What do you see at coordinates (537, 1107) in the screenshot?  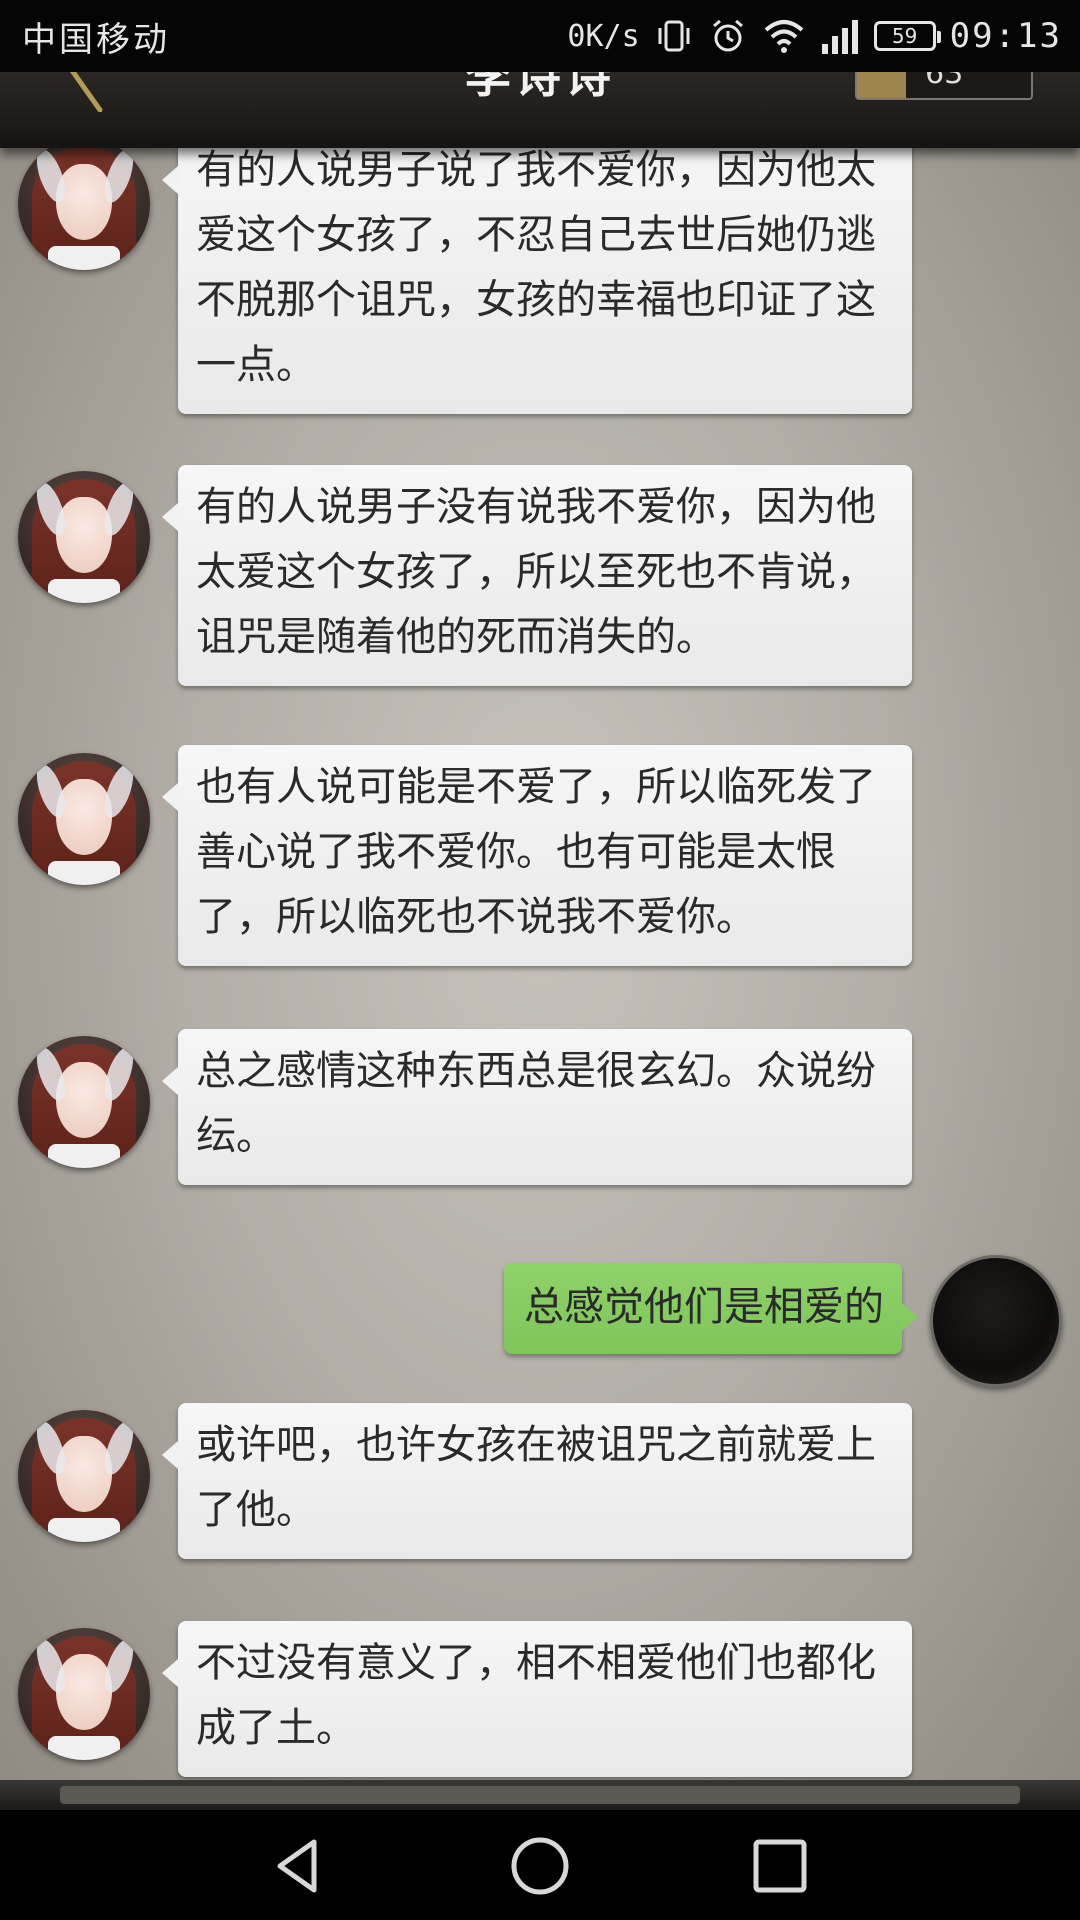 I see `incoming-message: 总之感情这种东西总是很玄幻。众说纷纭。` at bounding box center [537, 1107].